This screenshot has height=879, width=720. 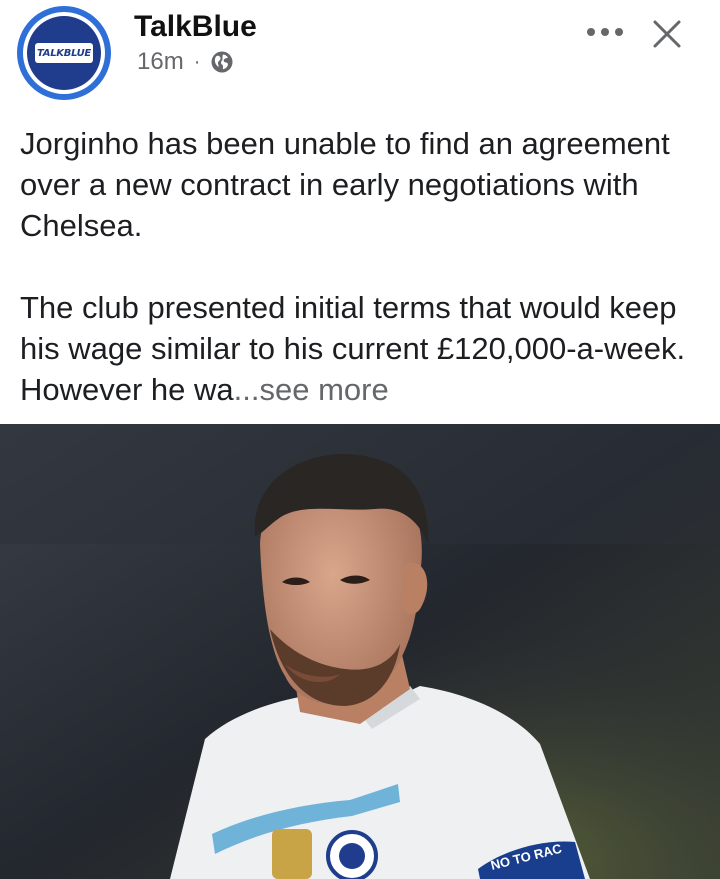 I want to click on post-meta: 16m ·, so click(x=185, y=62).